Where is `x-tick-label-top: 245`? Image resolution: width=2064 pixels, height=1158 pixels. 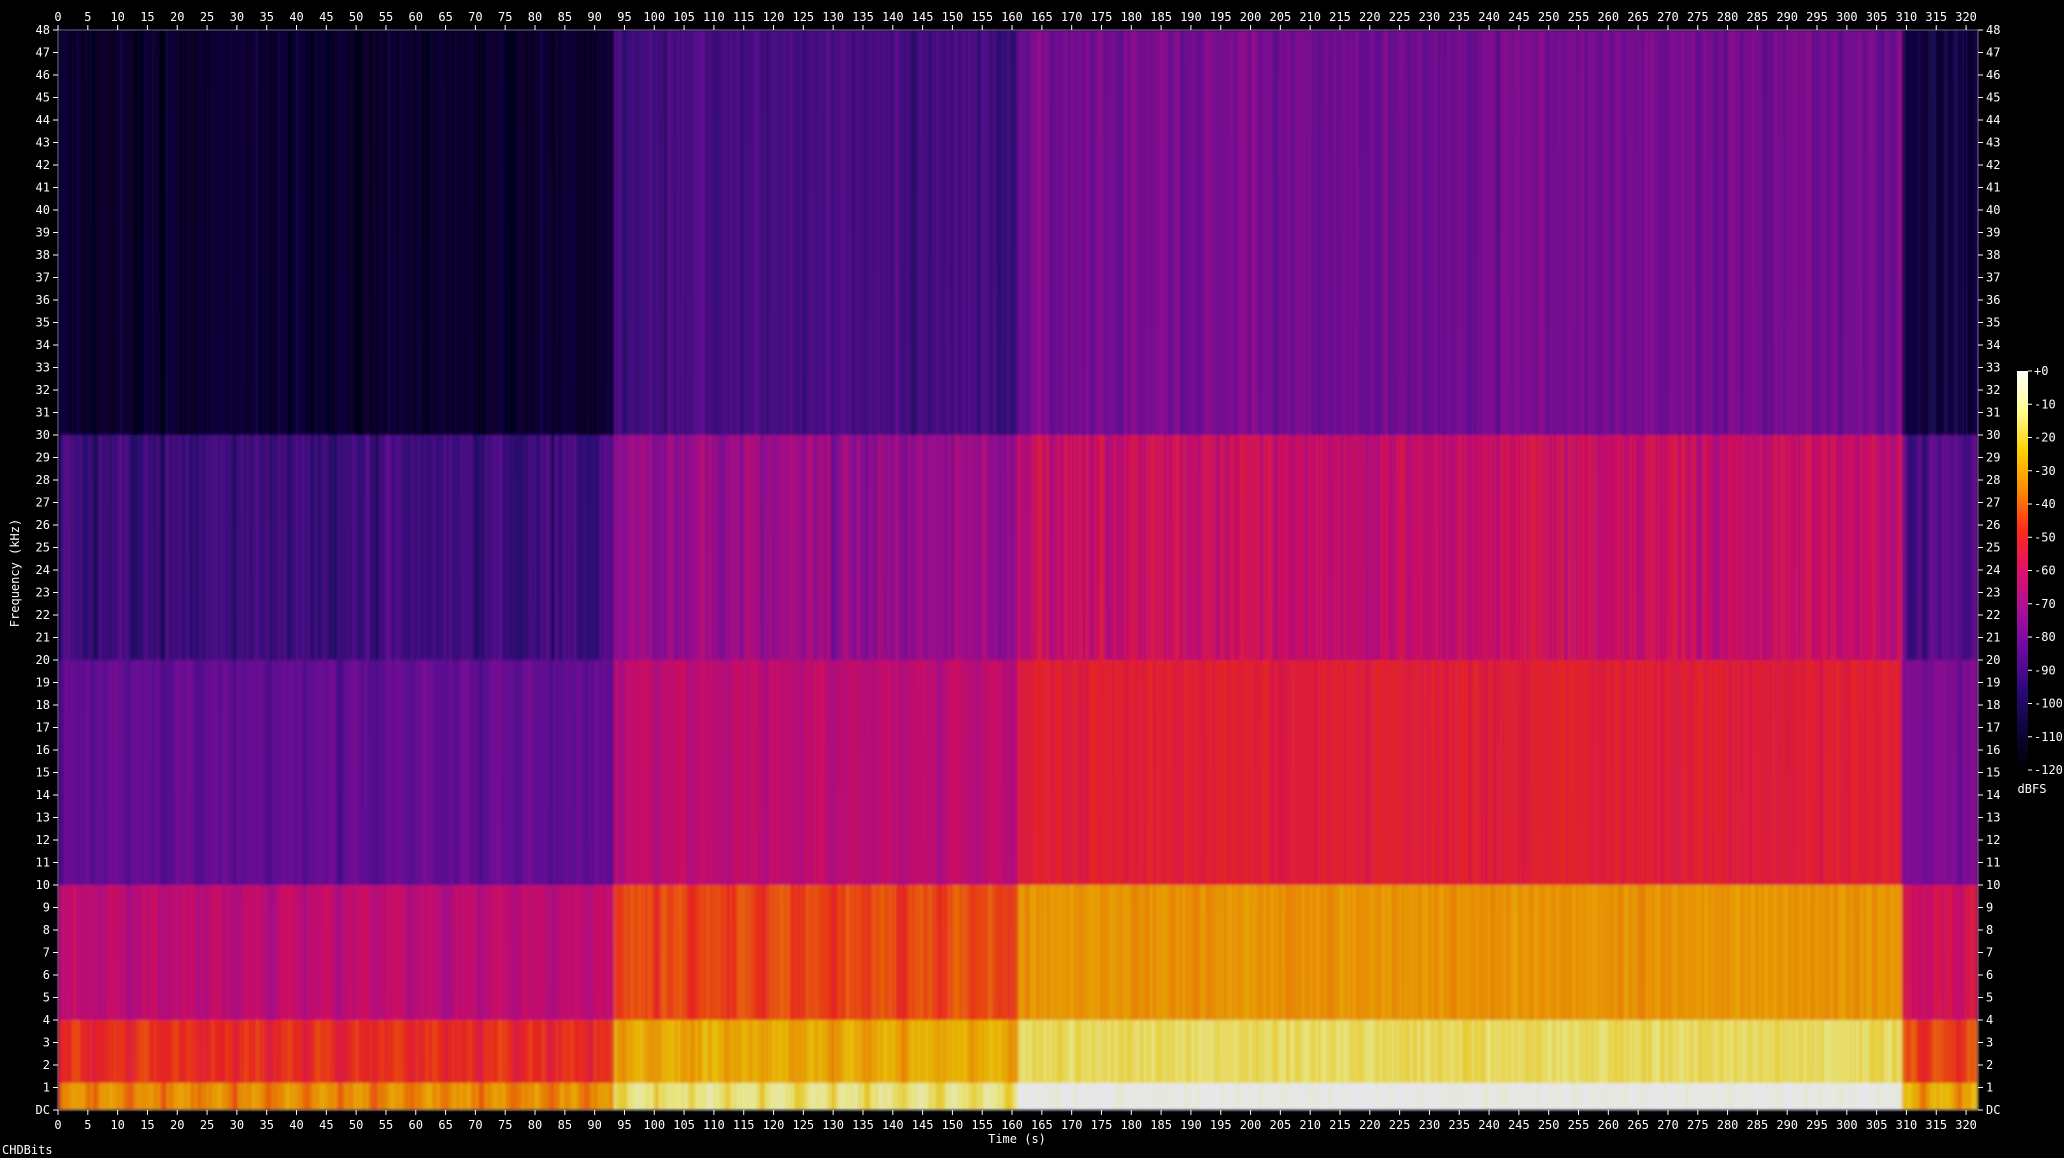 x-tick-label-top: 245 is located at coordinates (1519, 17).